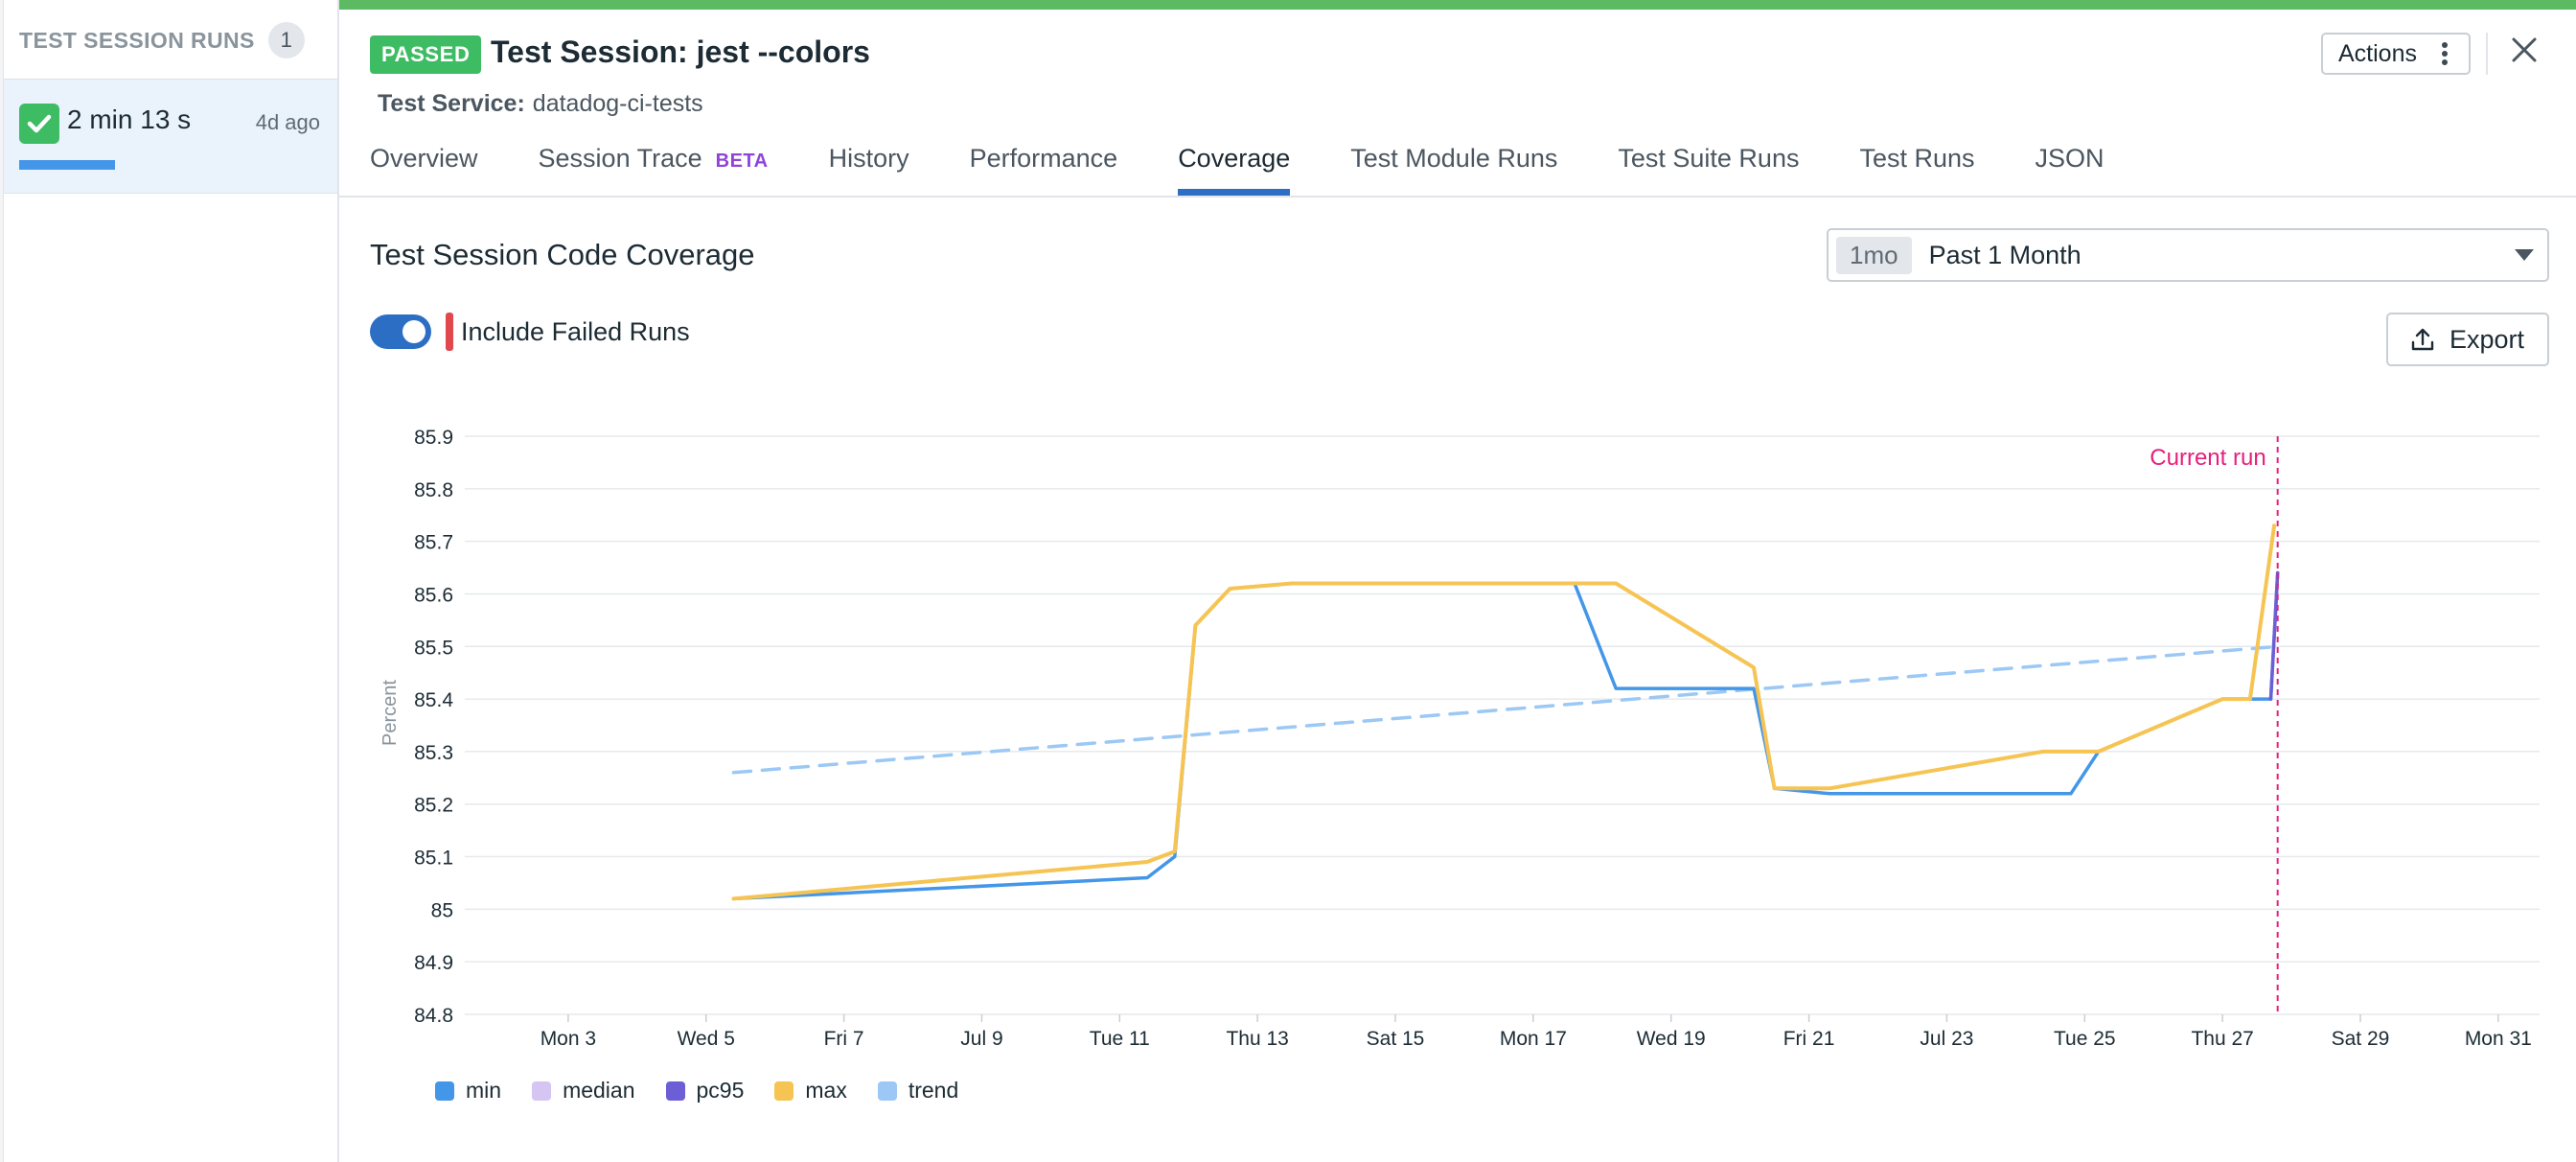  I want to click on y-tick-label: 84.8, so click(433, 1016).